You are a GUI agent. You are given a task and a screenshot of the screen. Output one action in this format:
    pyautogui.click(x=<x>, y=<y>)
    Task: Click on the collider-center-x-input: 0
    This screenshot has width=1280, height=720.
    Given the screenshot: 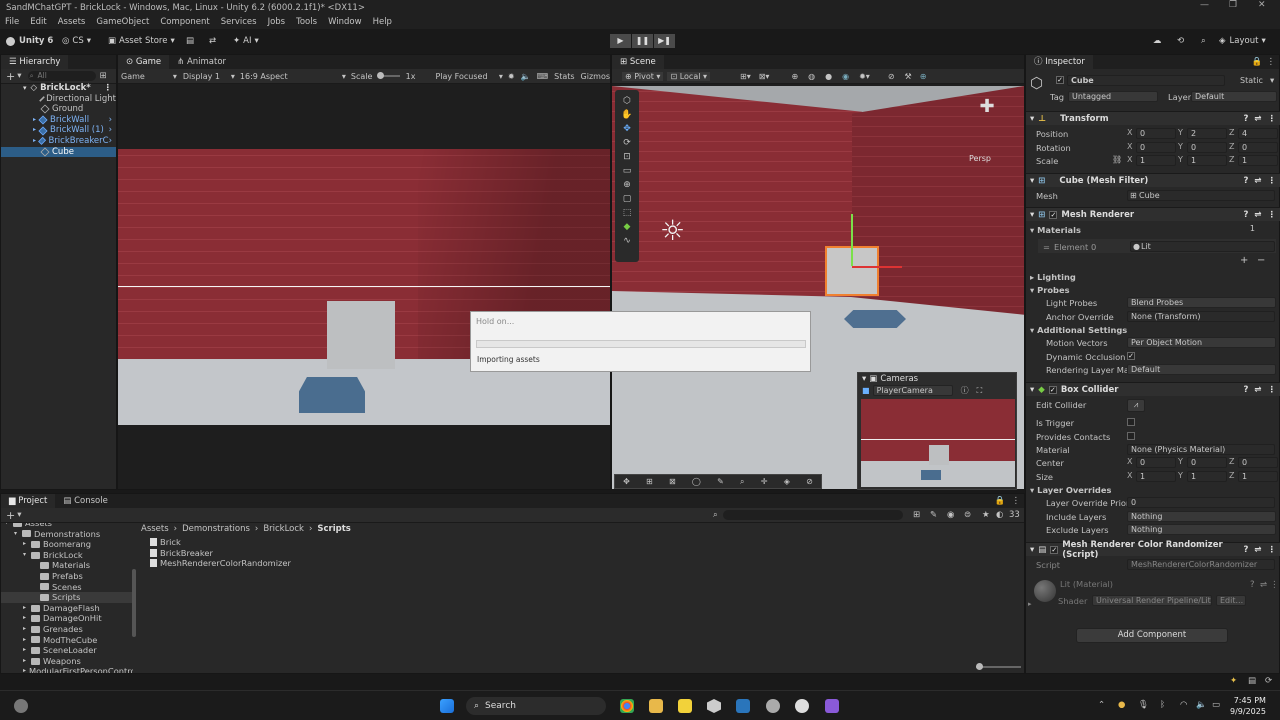 What is the action you would take?
    pyautogui.click(x=1156, y=462)
    